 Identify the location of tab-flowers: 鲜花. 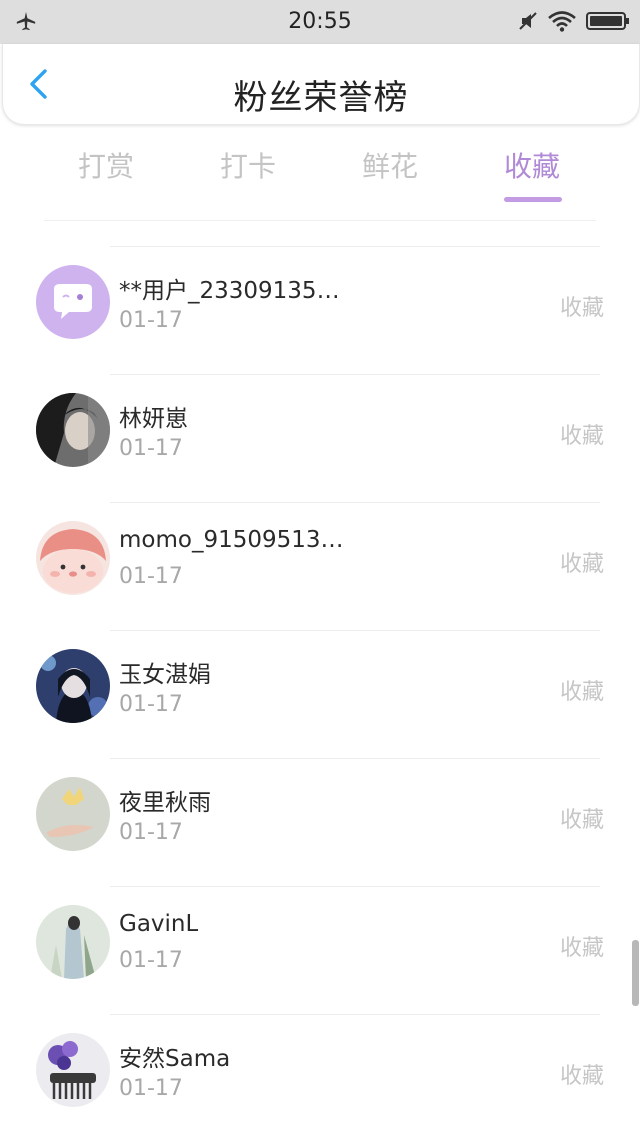
(390, 173).